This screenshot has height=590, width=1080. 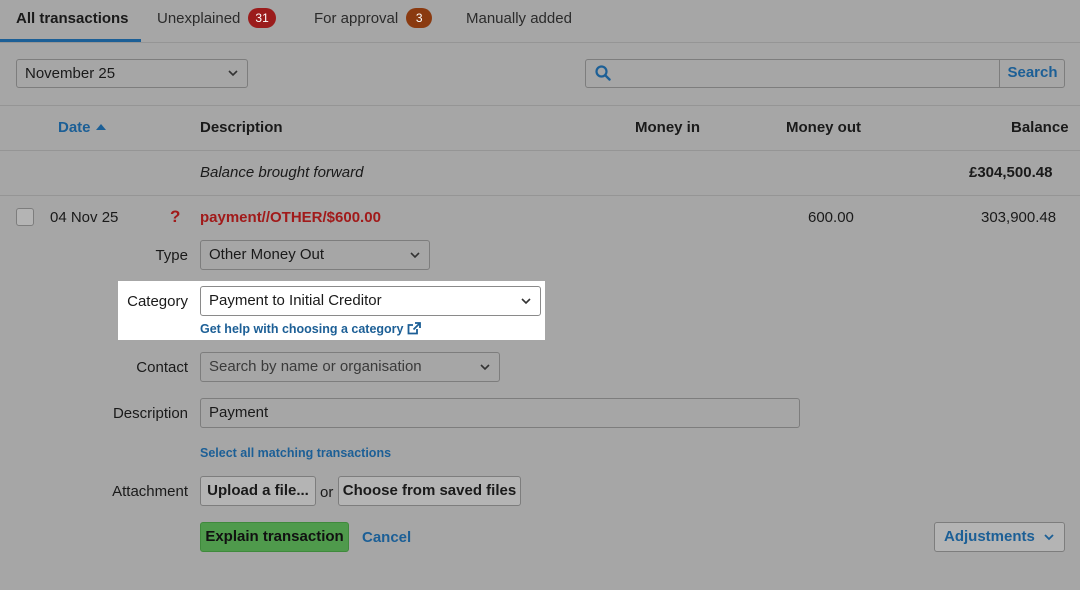 I want to click on balance-forward-amount: £304,500.48, so click(x=1011, y=172).